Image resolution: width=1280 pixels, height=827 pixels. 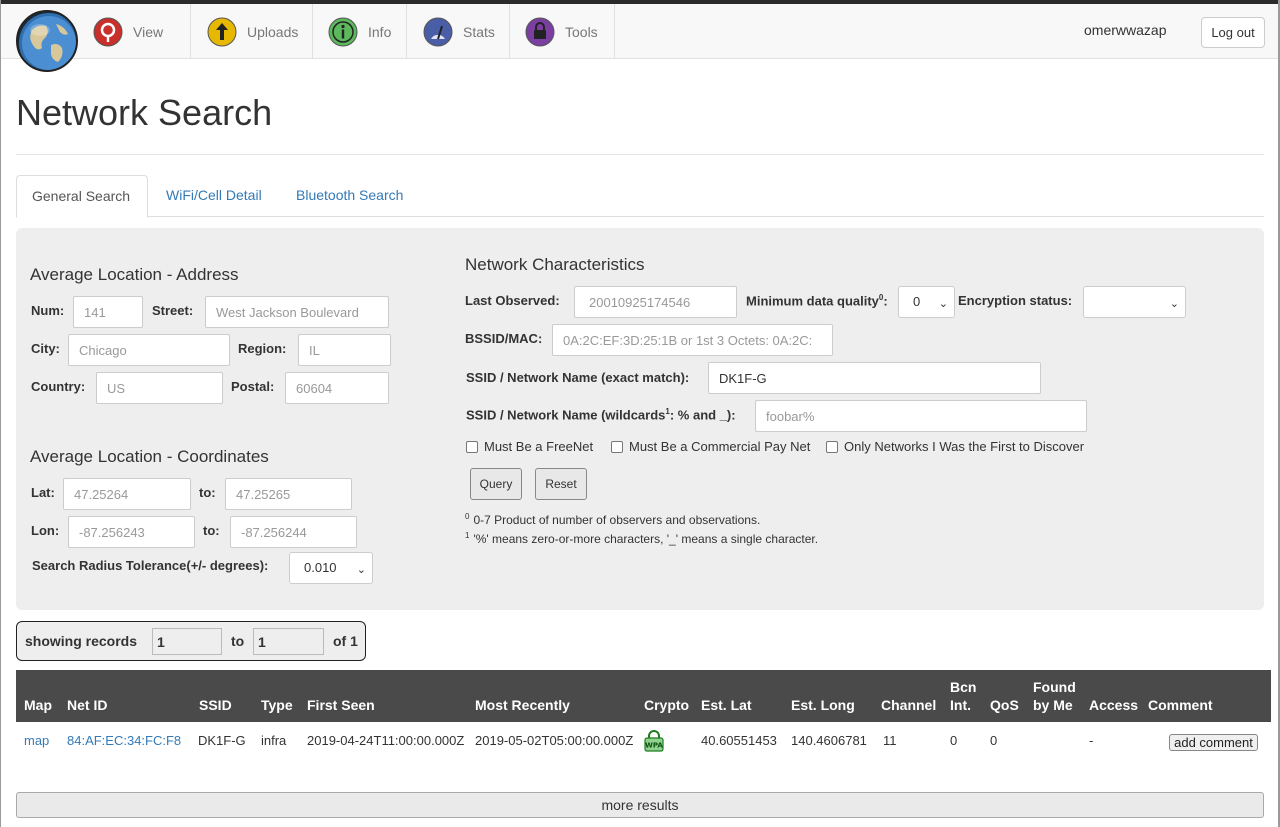 What do you see at coordinates (1134, 302) in the screenshot?
I see `encryption-select: ⌄` at bounding box center [1134, 302].